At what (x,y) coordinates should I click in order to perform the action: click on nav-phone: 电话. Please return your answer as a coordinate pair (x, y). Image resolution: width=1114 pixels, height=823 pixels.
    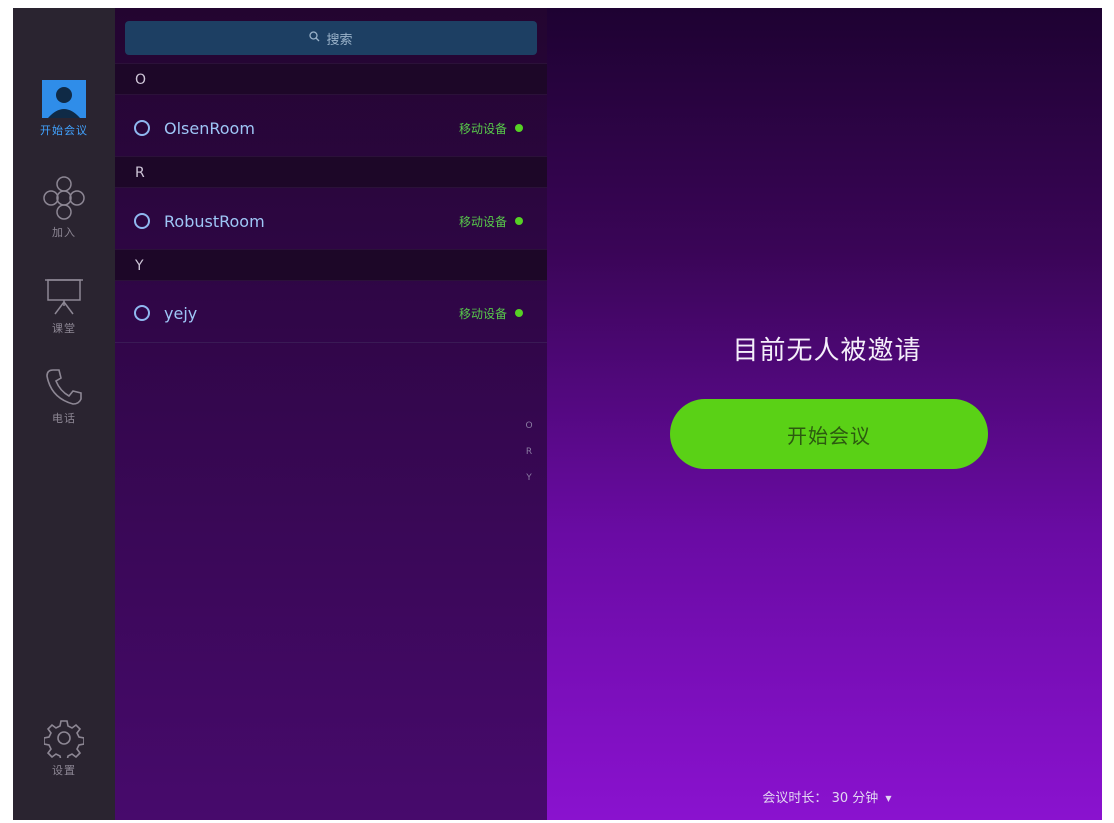
    Looking at the image, I should click on (64, 406).